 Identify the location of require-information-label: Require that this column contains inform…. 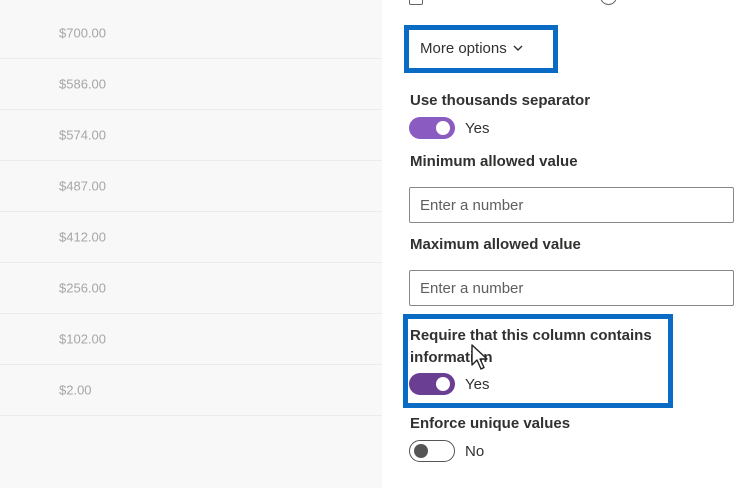
(531, 346).